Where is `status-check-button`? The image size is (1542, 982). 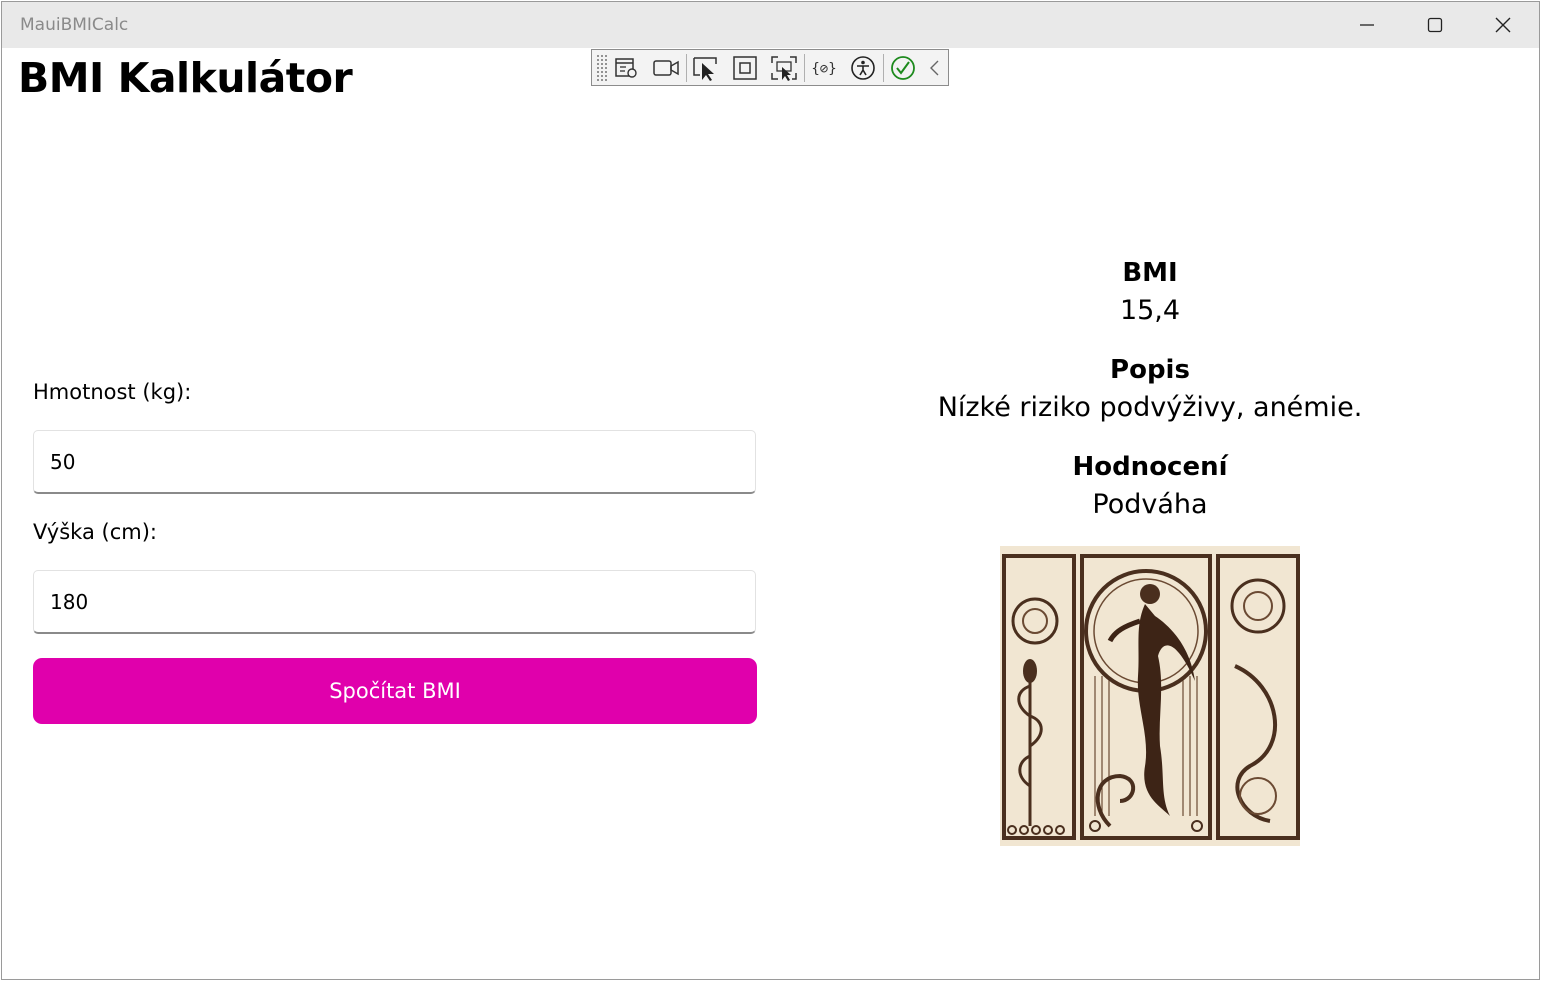 status-check-button is located at coordinates (903, 67).